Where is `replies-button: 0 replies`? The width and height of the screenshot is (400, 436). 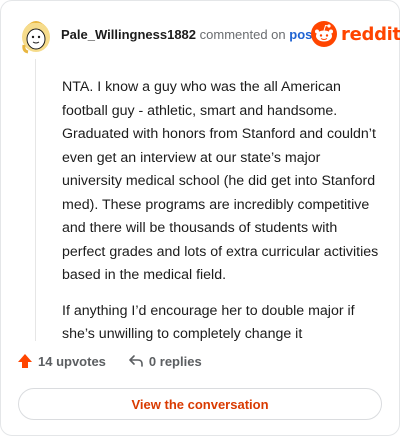 replies-button: 0 replies is located at coordinates (165, 361).